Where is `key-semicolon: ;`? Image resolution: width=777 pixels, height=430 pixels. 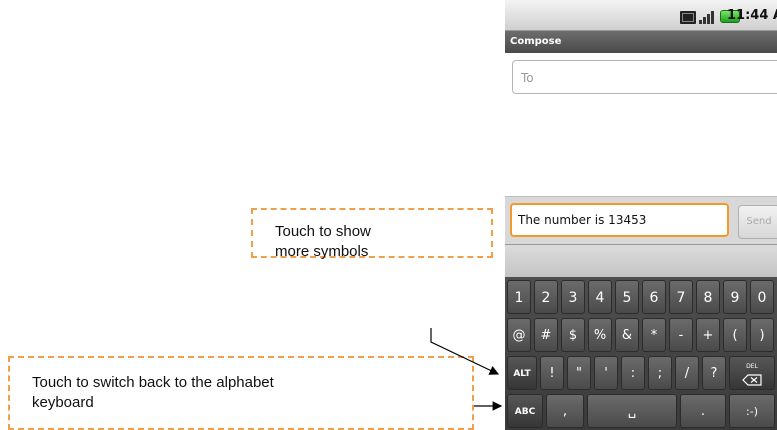
key-semicolon: ; is located at coordinates (660, 373).